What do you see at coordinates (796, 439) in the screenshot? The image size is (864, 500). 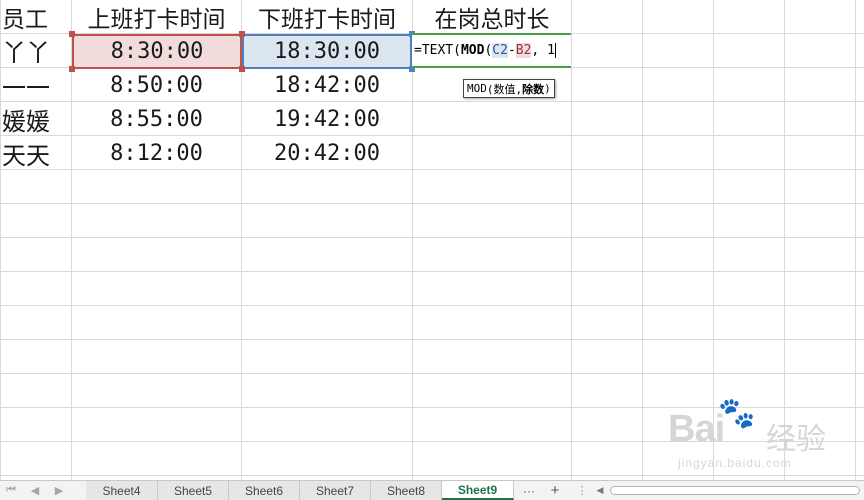 I see `watermark-jingyan: 经验` at bounding box center [796, 439].